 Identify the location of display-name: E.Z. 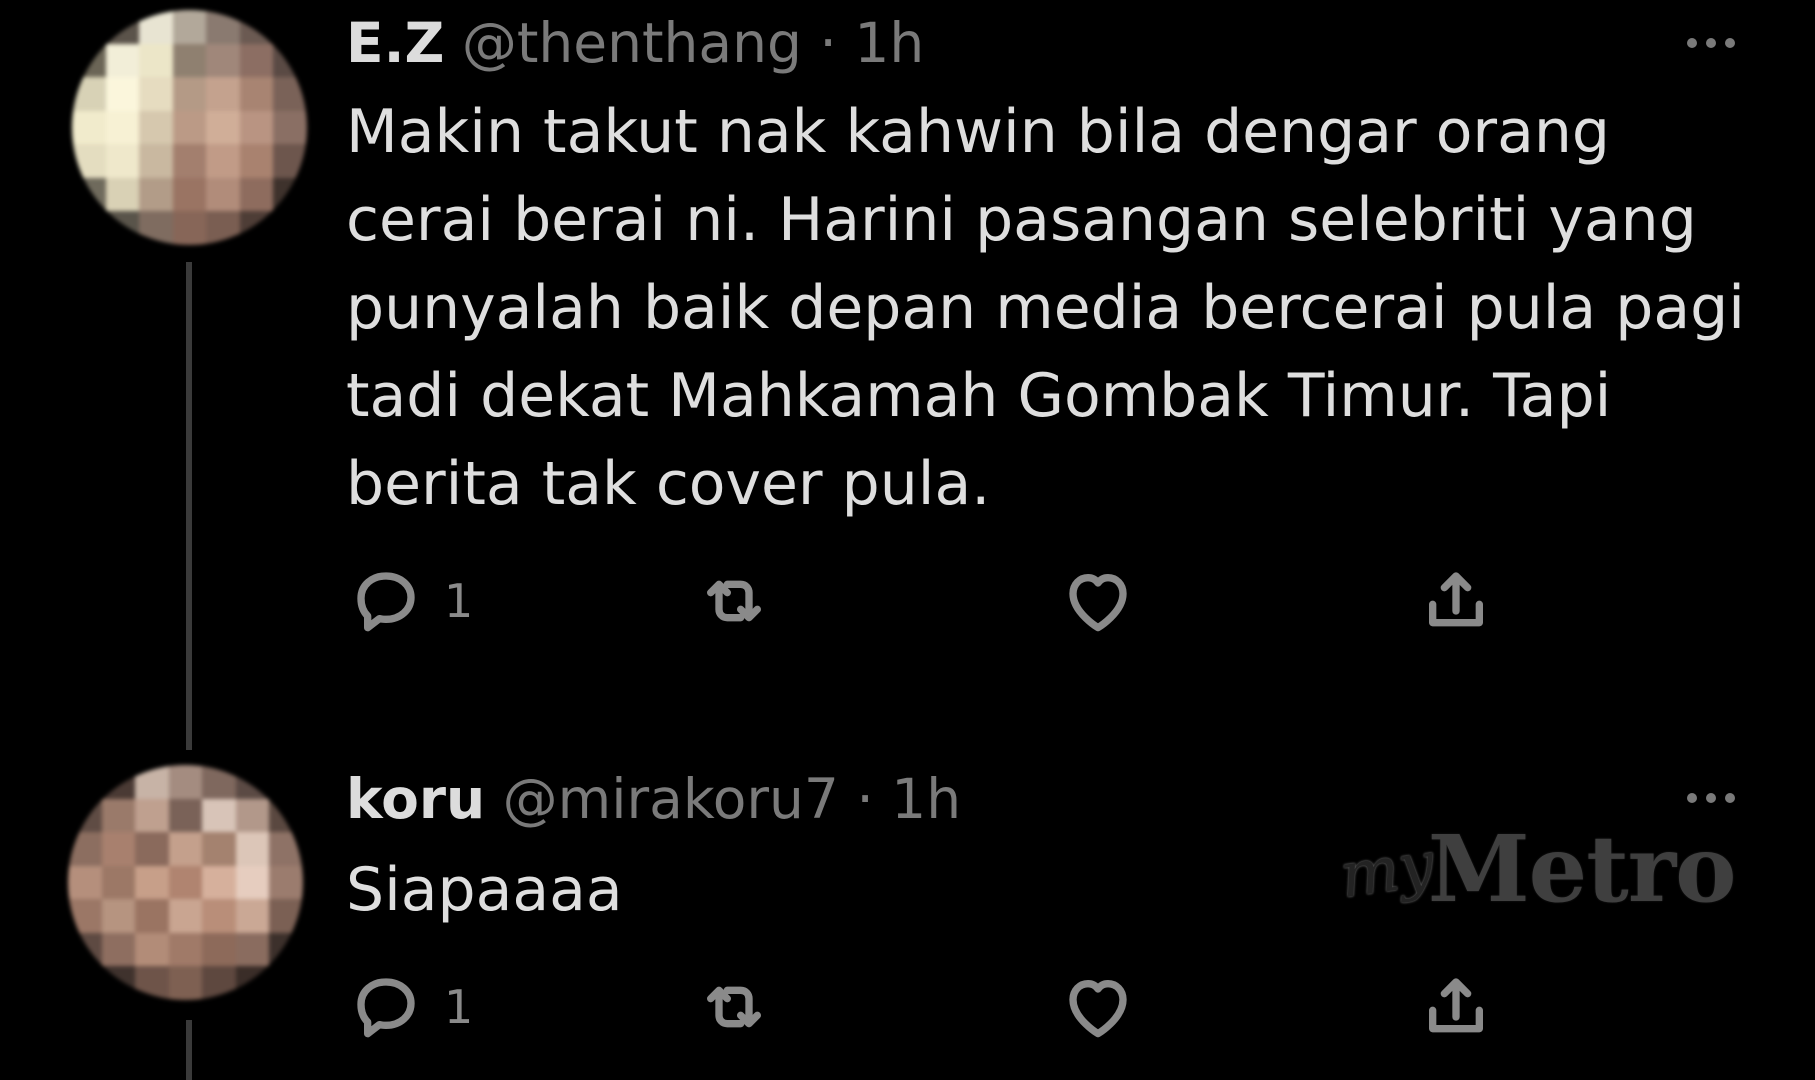
(395, 43).